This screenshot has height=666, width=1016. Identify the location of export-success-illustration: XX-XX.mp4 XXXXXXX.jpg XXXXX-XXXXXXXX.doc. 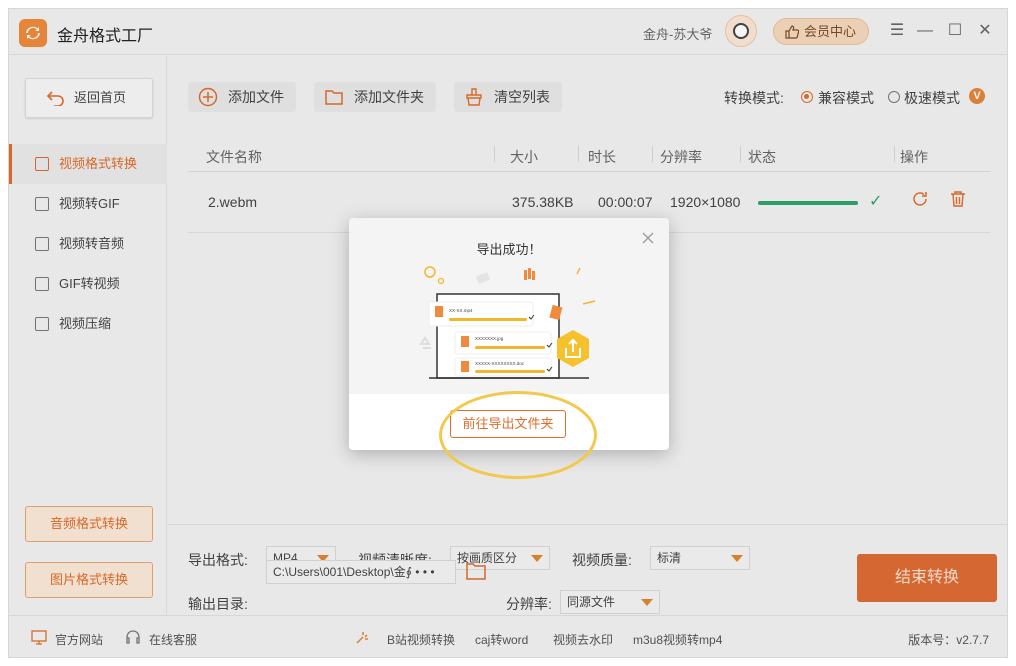
(507, 322).